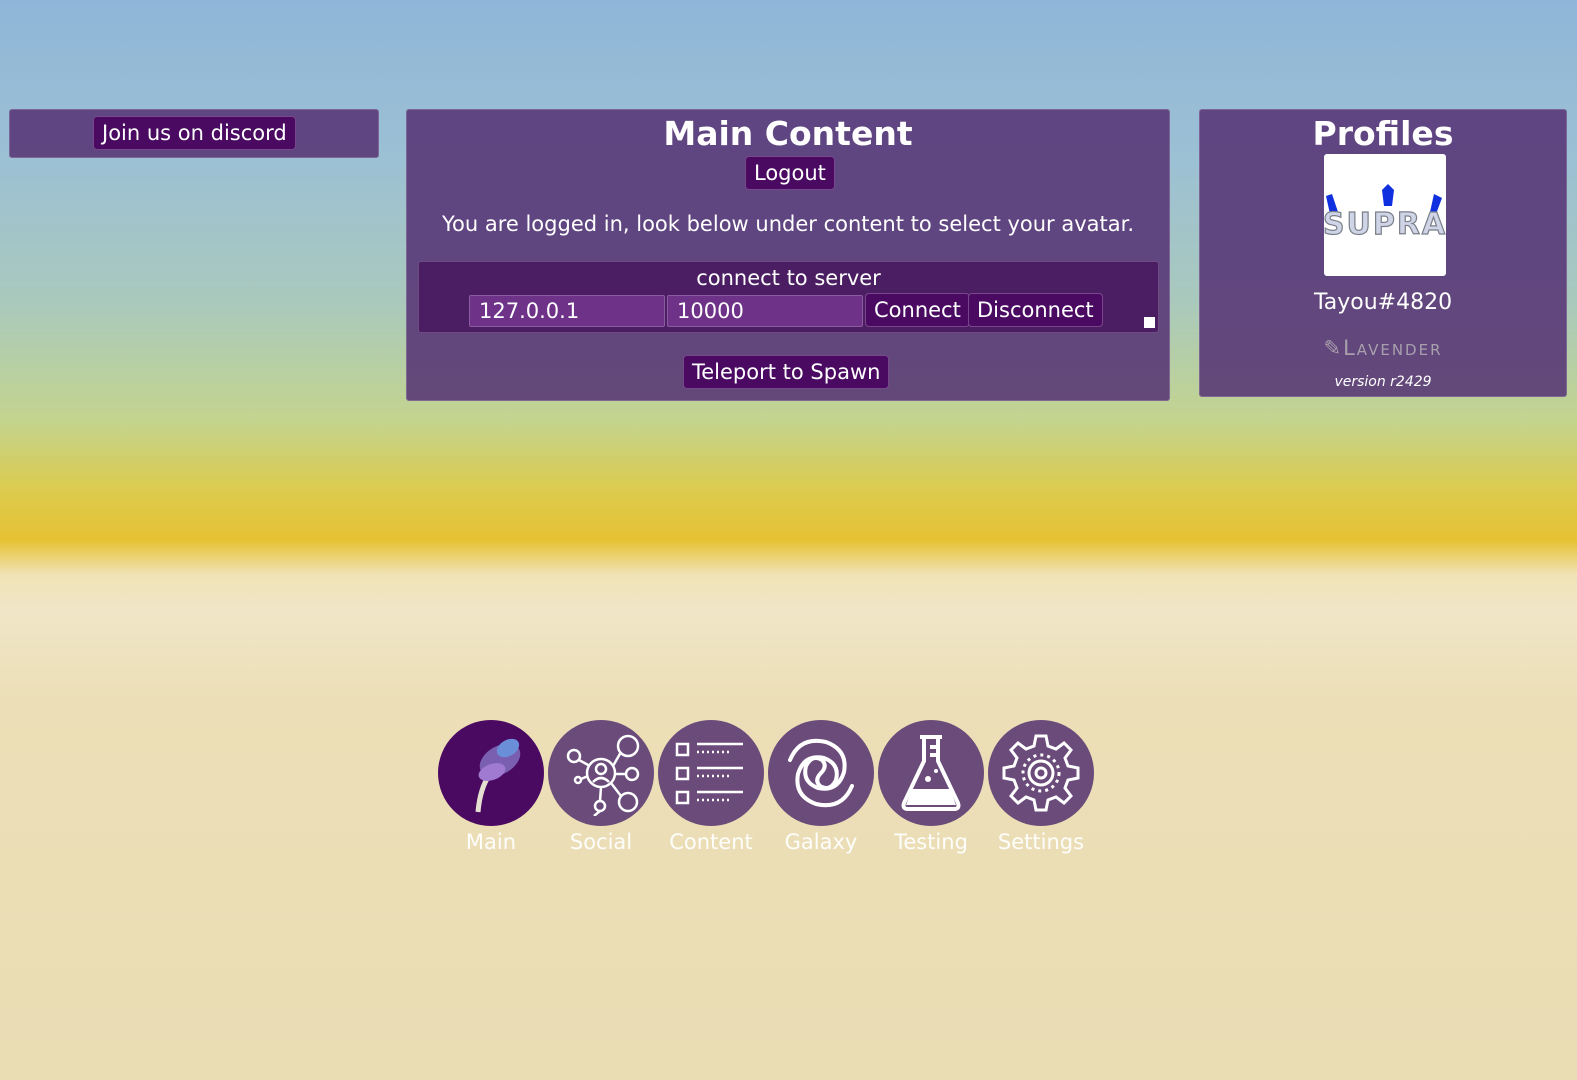 The image size is (1577, 1080). What do you see at coordinates (931, 842) in the screenshot?
I see `dock-label-testing: Testing` at bounding box center [931, 842].